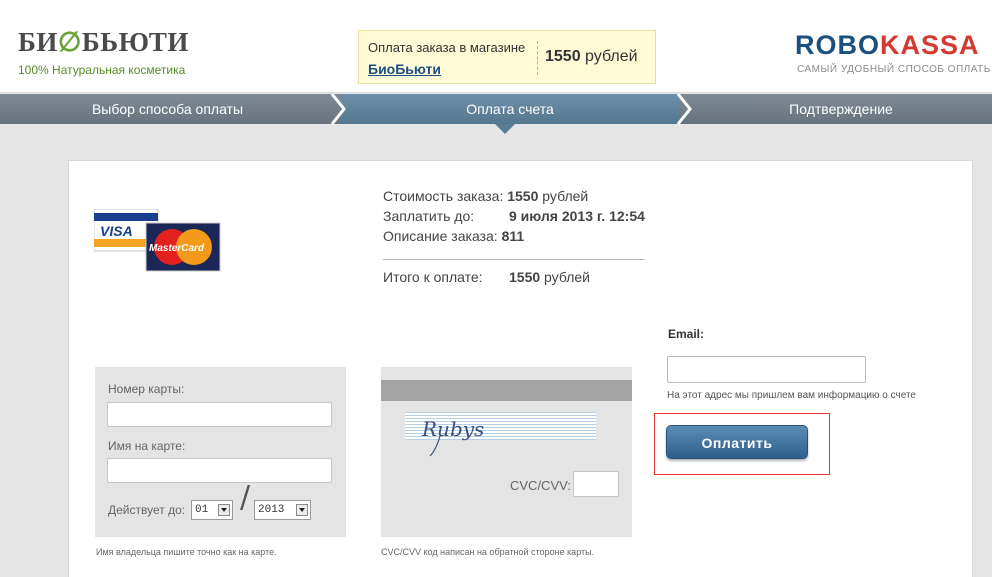 The height and width of the screenshot is (577, 992). What do you see at coordinates (737, 442) in the screenshot?
I see `pay-button: Оплатить` at bounding box center [737, 442].